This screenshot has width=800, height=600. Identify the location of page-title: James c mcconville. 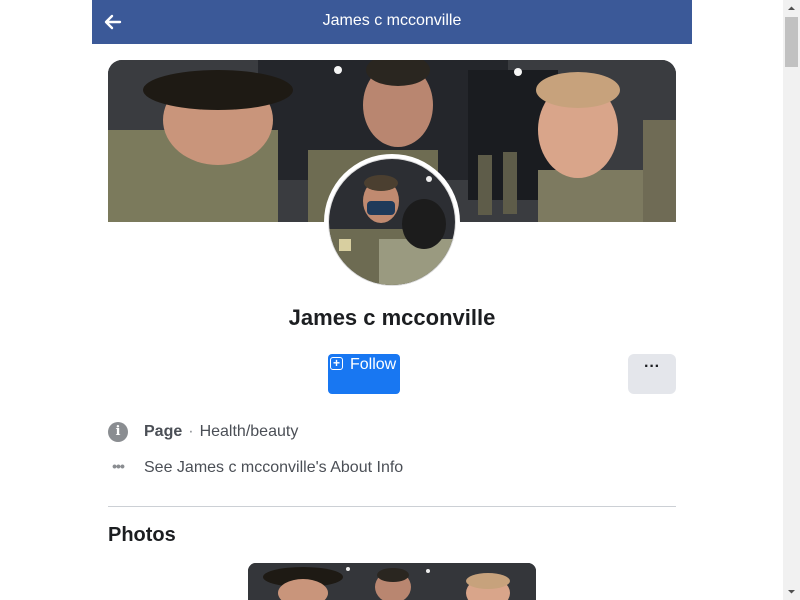
(392, 20).